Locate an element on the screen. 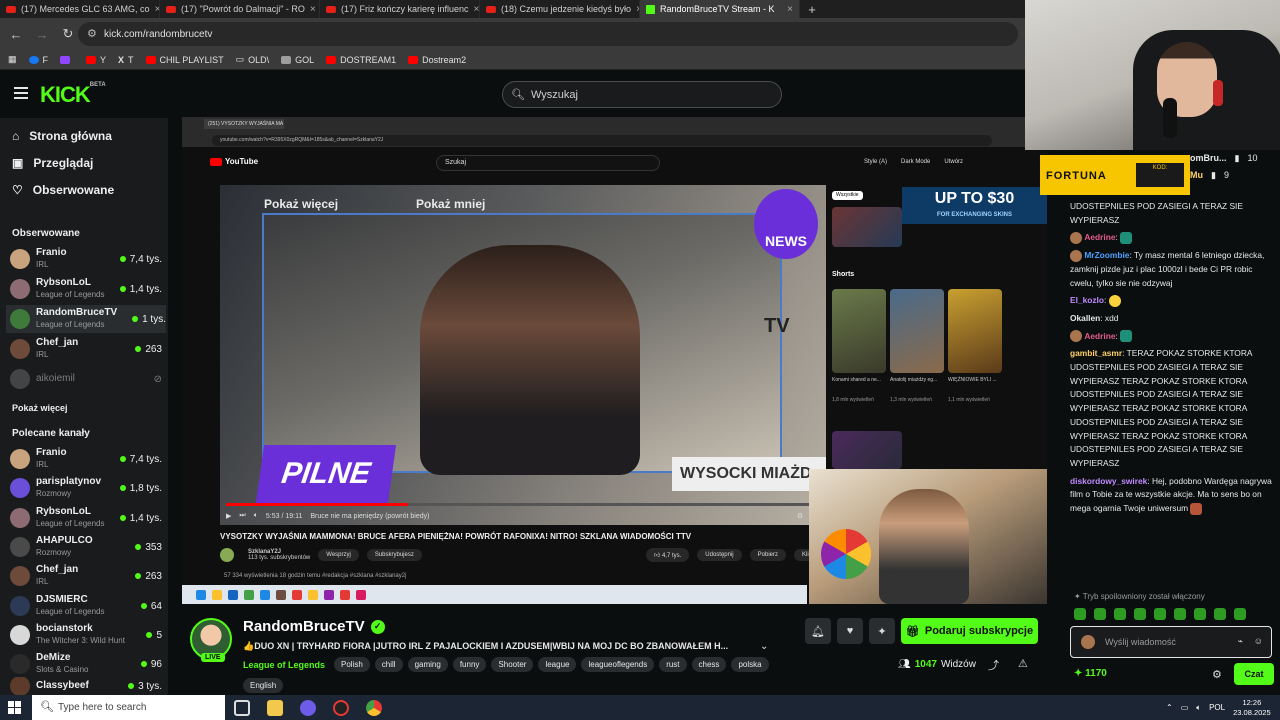 The image size is (1280, 720). reload-icon: ↻ is located at coordinates (68, 34).